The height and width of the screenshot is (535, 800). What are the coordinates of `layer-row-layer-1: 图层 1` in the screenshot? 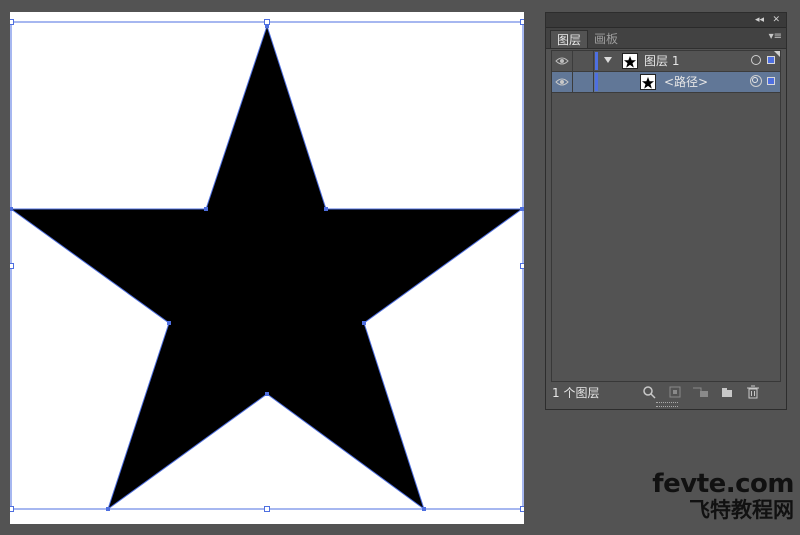 It's located at (666, 61).